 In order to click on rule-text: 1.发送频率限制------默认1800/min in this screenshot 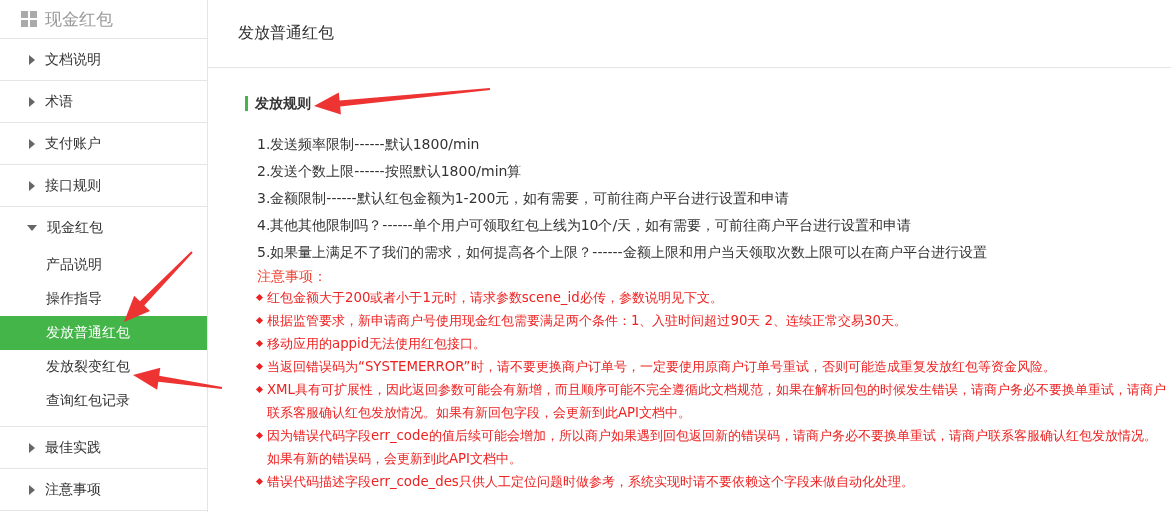, I will do `click(368, 144)`.